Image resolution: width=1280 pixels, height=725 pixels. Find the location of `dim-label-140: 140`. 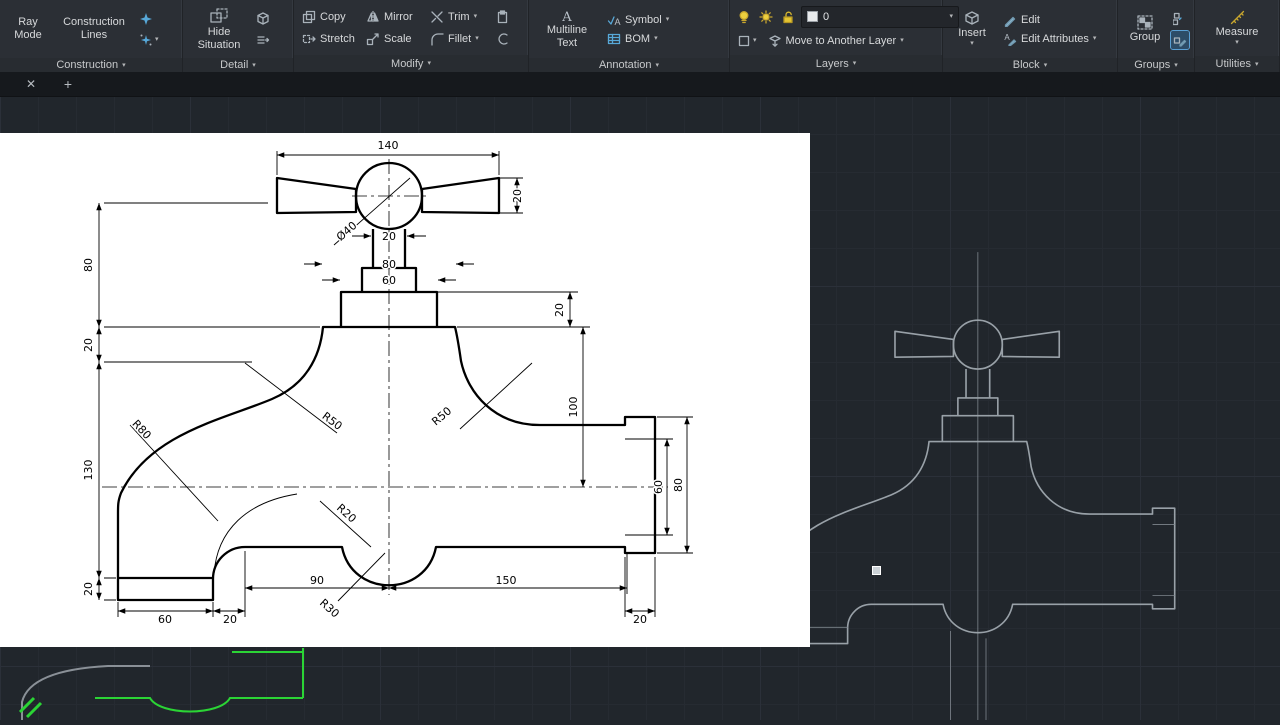

dim-label-140: 140 is located at coordinates (388, 145).